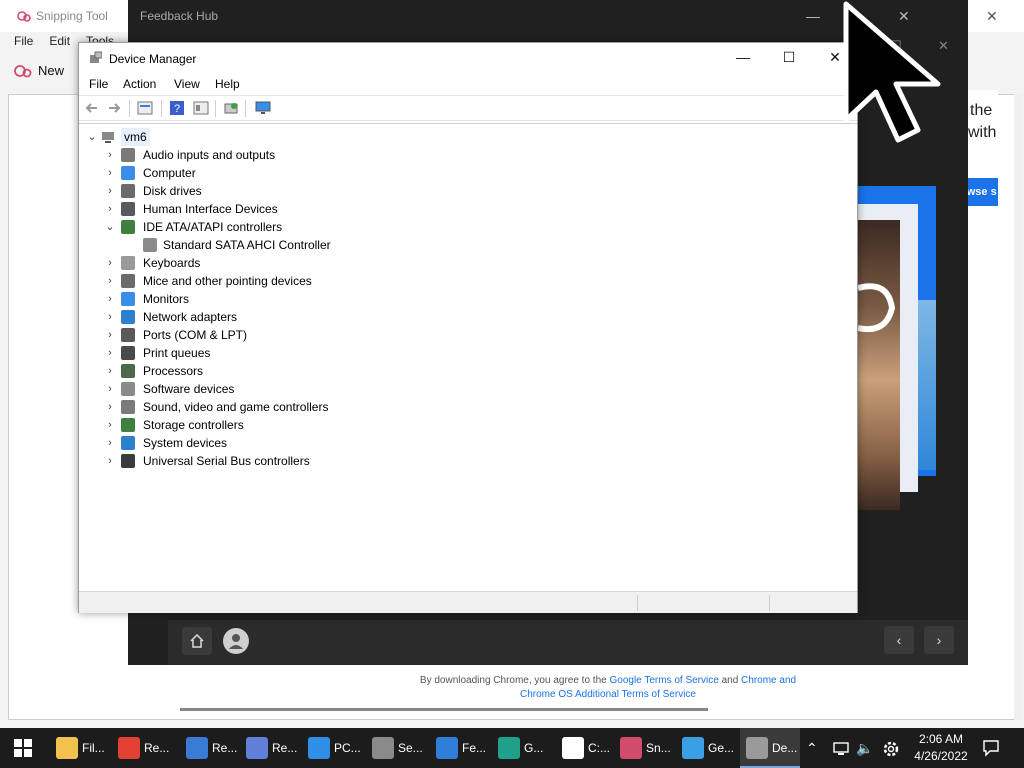  What do you see at coordinates (789, 57) in the screenshot?
I see `maximize-icon: ☐` at bounding box center [789, 57].